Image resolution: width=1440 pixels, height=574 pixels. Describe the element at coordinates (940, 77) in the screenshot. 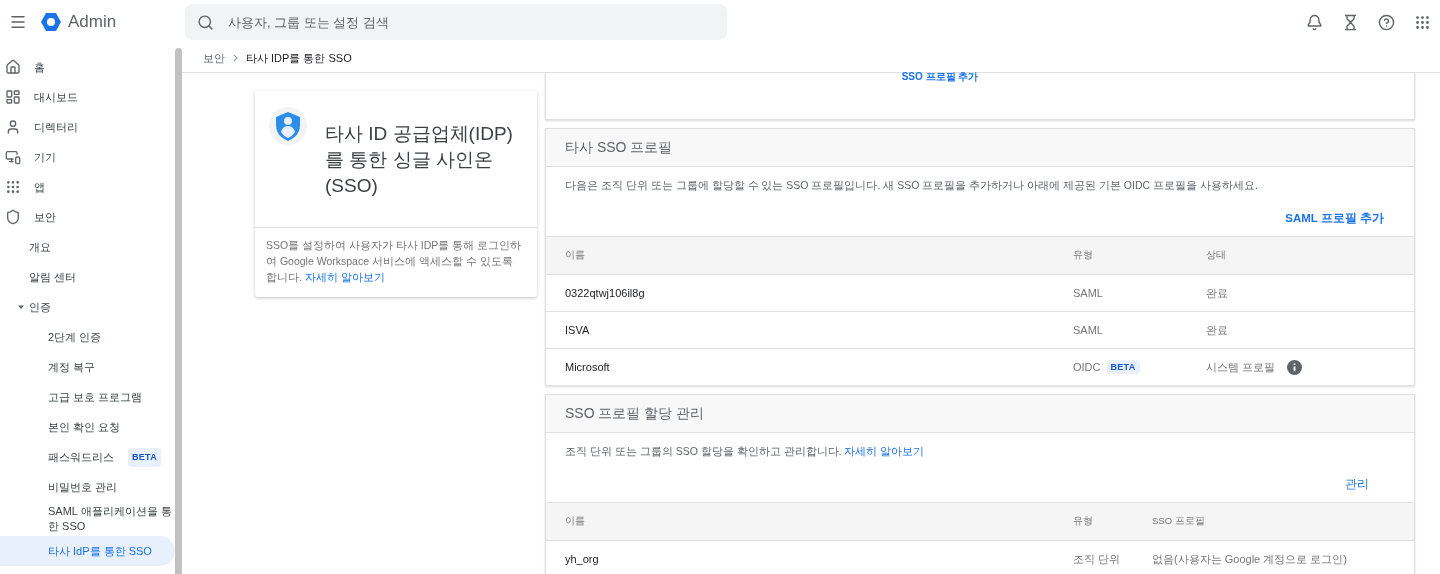

I see `add-profile-link: SSO 프로필 추가` at that location.